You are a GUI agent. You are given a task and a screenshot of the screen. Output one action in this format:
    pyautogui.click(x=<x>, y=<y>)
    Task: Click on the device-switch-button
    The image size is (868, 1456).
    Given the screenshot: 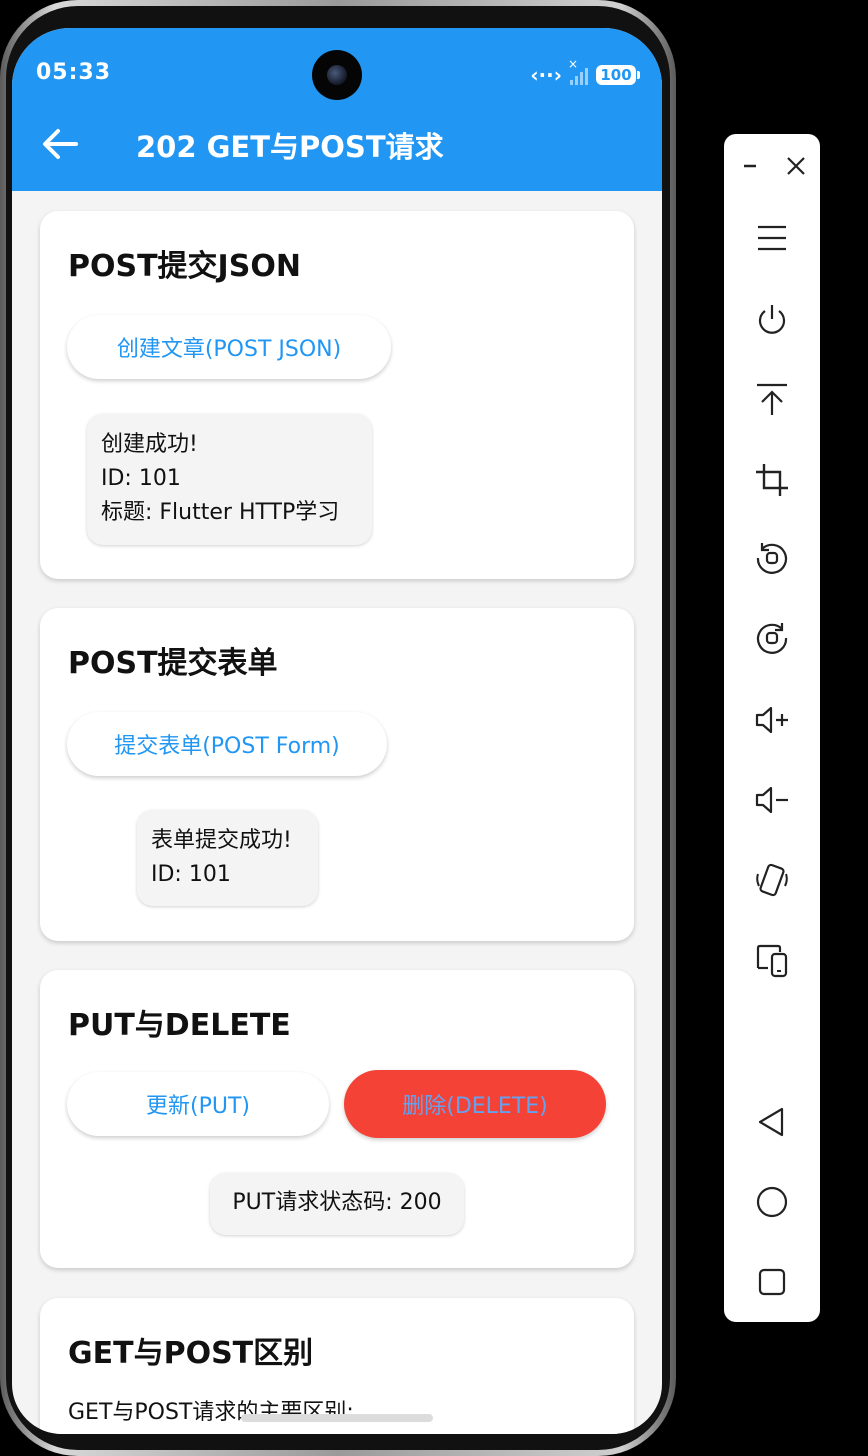 What is the action you would take?
    pyautogui.click(x=772, y=960)
    